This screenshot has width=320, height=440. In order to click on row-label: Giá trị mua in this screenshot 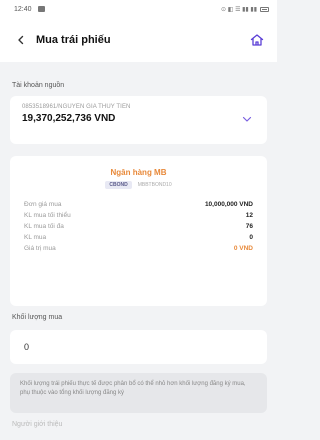, I will do `click(40, 248)`.